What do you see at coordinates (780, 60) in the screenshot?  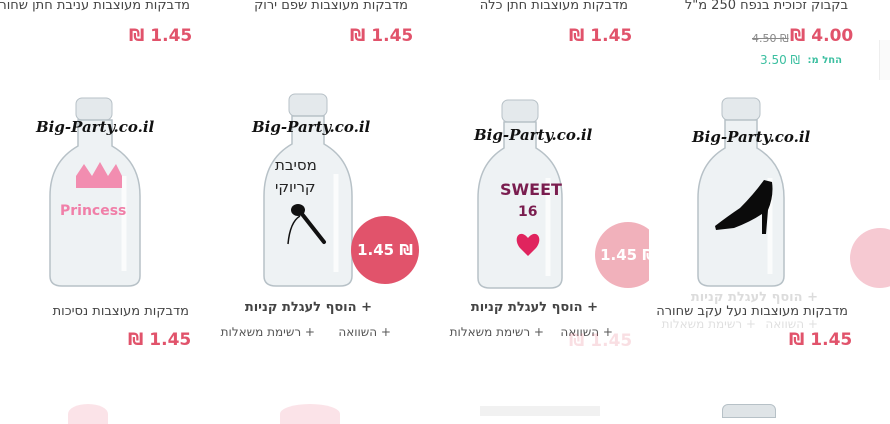 I see `from-price-value: 3.50 ₪` at bounding box center [780, 60].